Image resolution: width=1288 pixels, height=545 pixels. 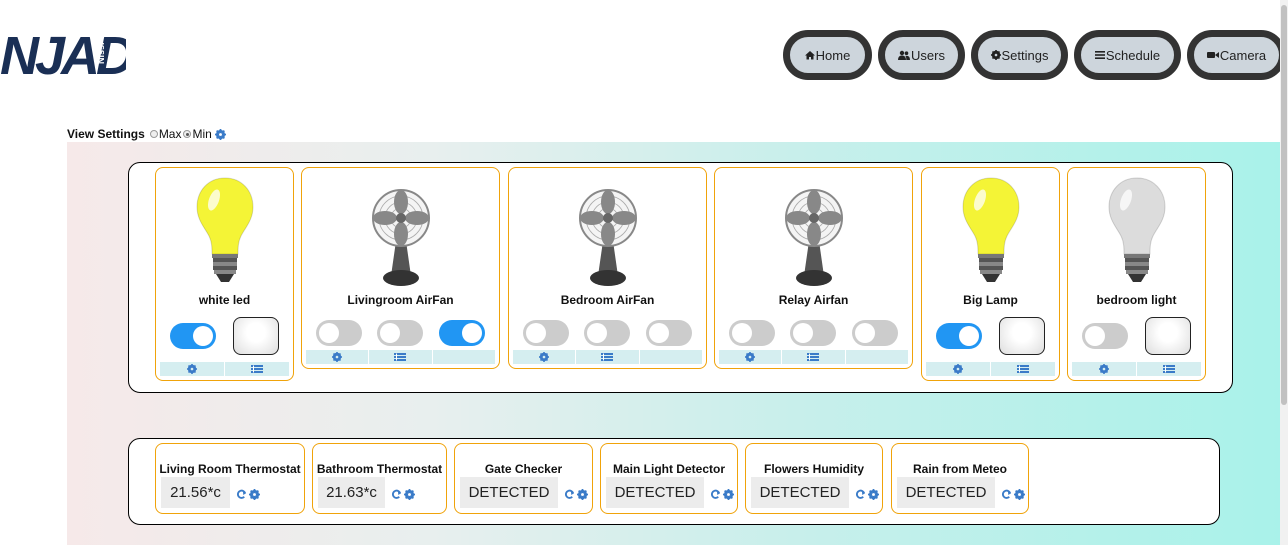 What do you see at coordinates (928, 55) in the screenshot?
I see `users-label: Users` at bounding box center [928, 55].